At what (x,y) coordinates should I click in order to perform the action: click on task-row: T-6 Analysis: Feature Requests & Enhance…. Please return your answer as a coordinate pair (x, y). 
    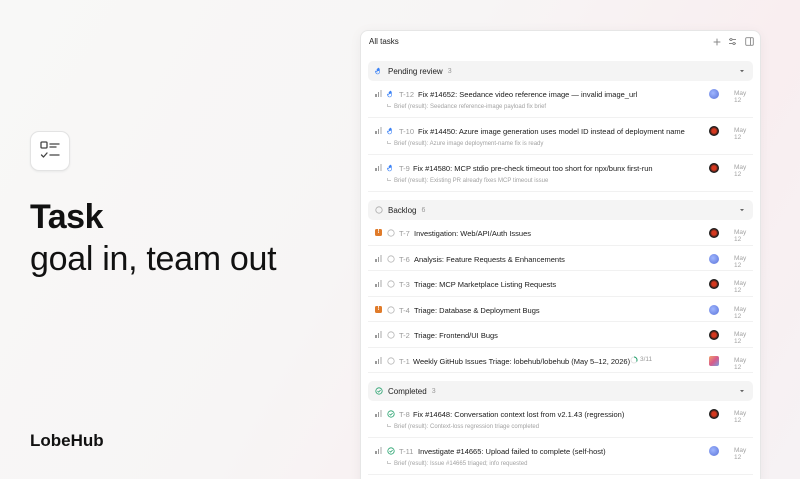
    Looking at the image, I should click on (560, 258).